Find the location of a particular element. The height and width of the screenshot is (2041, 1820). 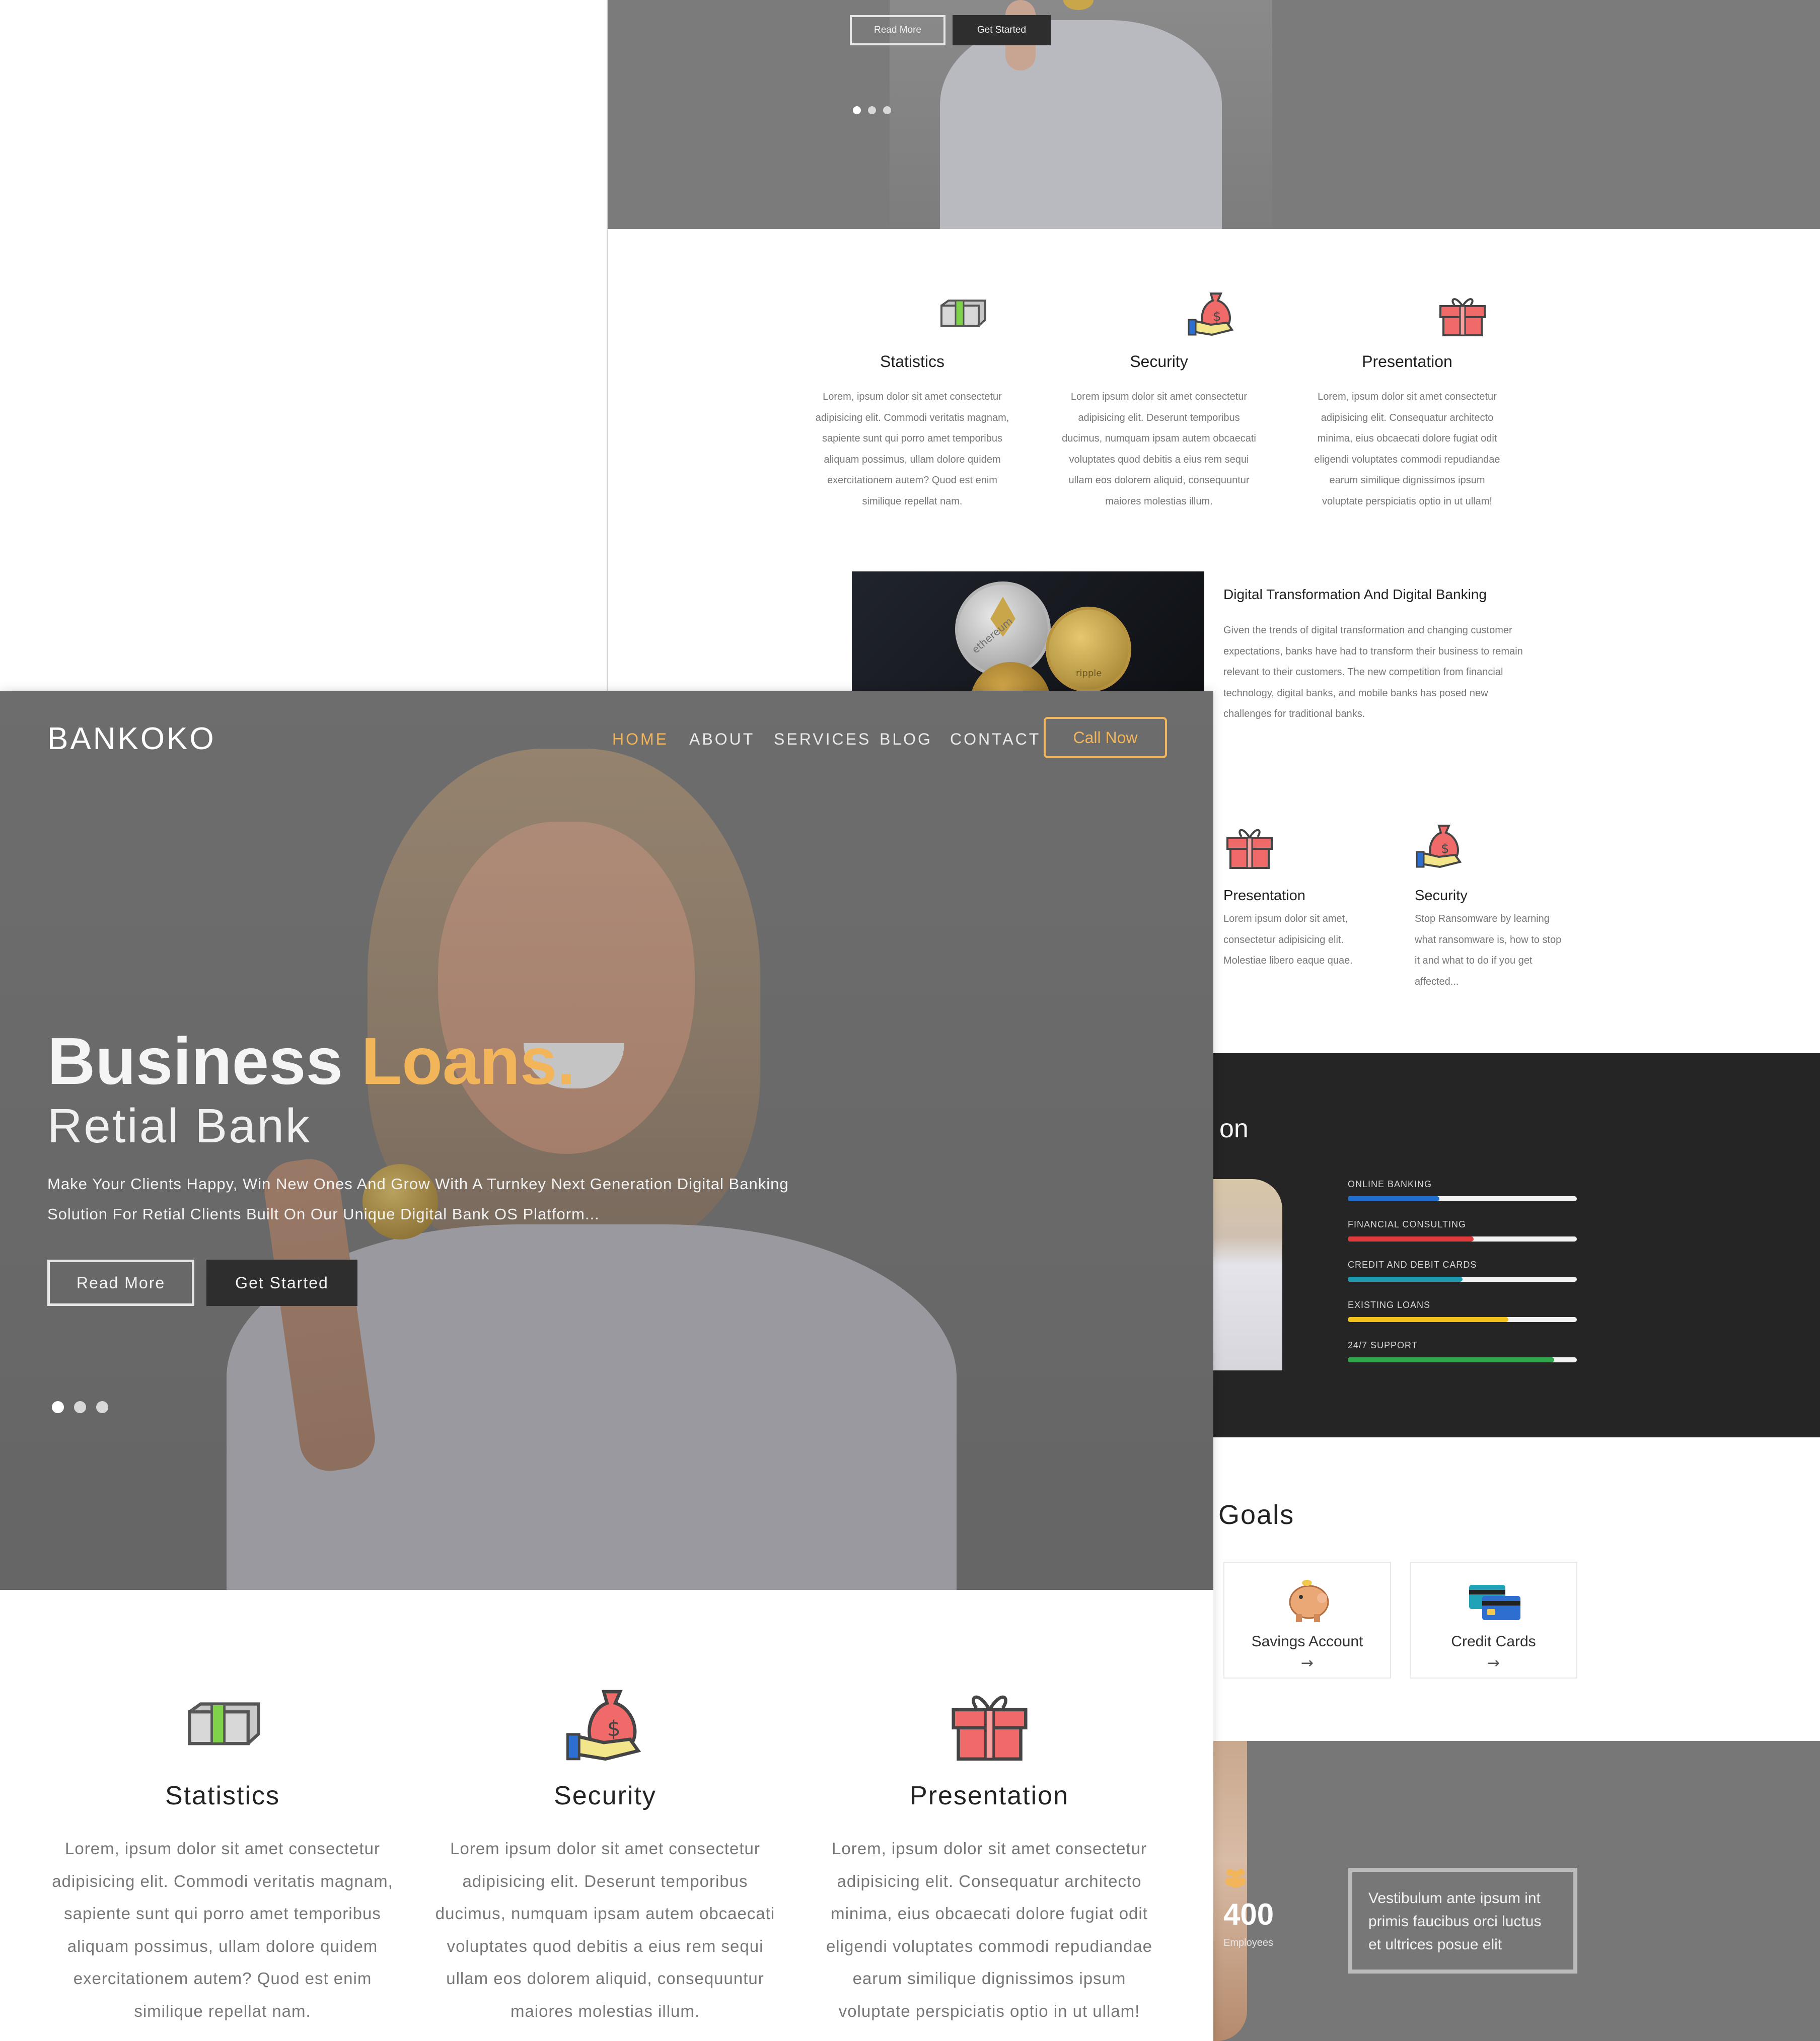

nav-services: SERVICES is located at coordinates (822, 739).